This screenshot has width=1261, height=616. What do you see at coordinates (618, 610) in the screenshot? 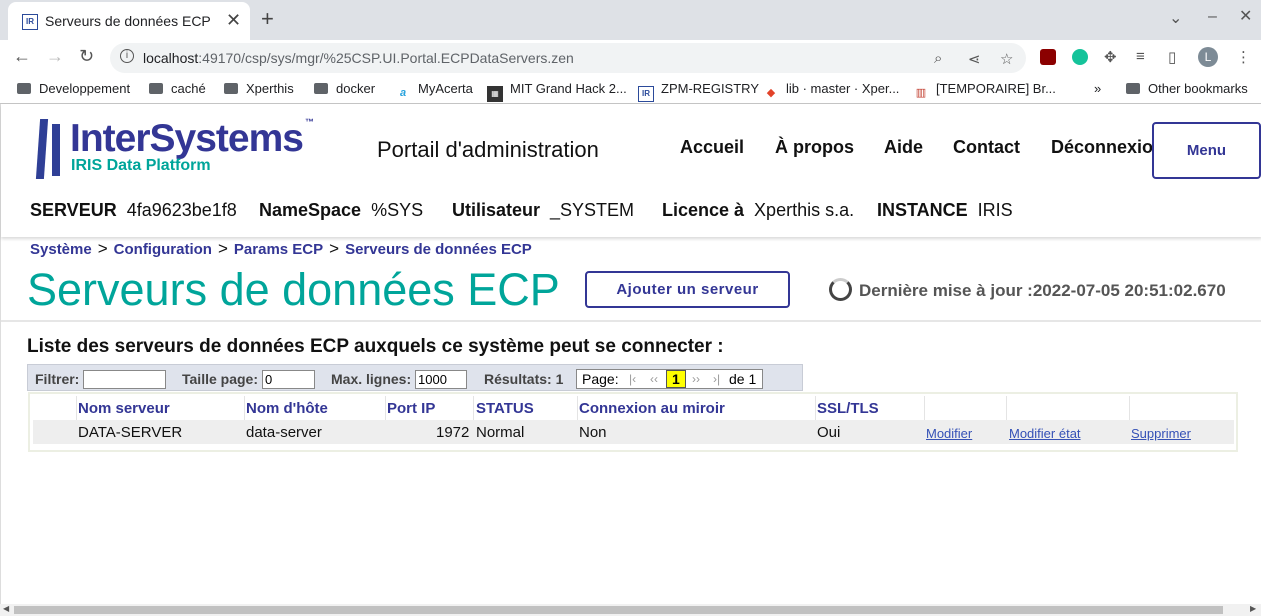
I see `scrollbar-thumb` at bounding box center [618, 610].